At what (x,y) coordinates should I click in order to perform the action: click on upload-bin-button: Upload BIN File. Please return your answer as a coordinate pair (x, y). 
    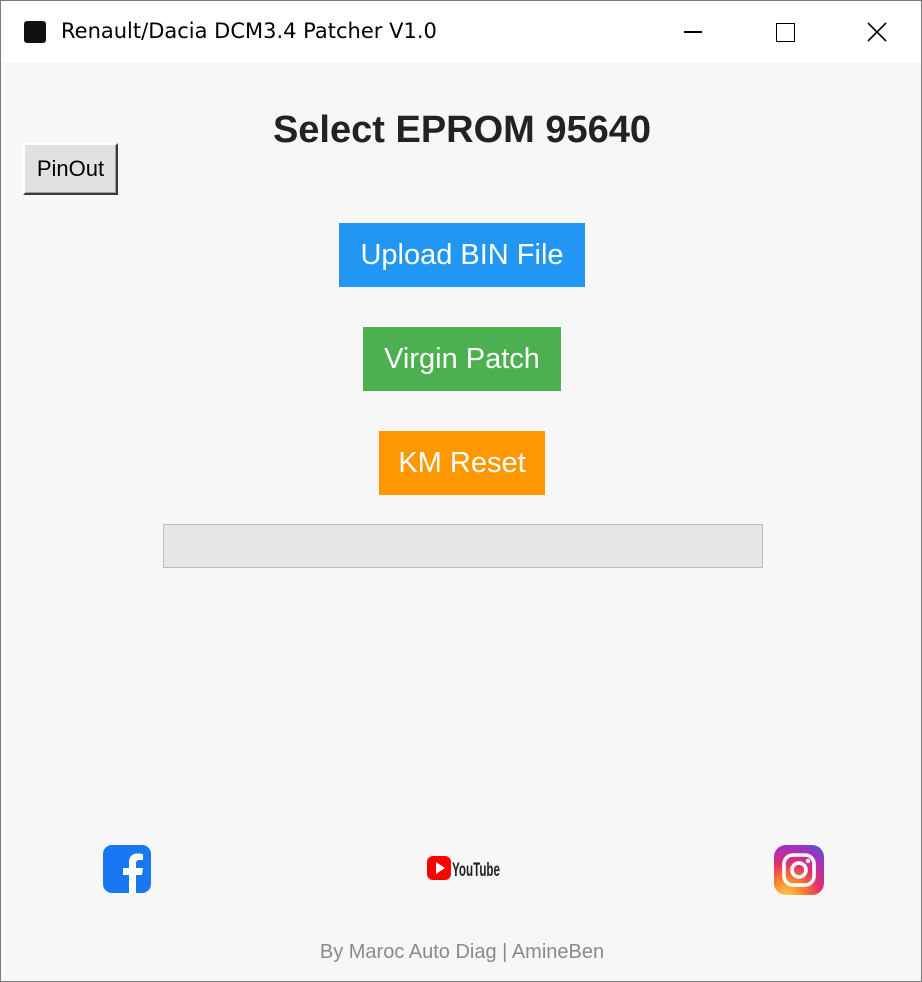
    Looking at the image, I should click on (462, 255).